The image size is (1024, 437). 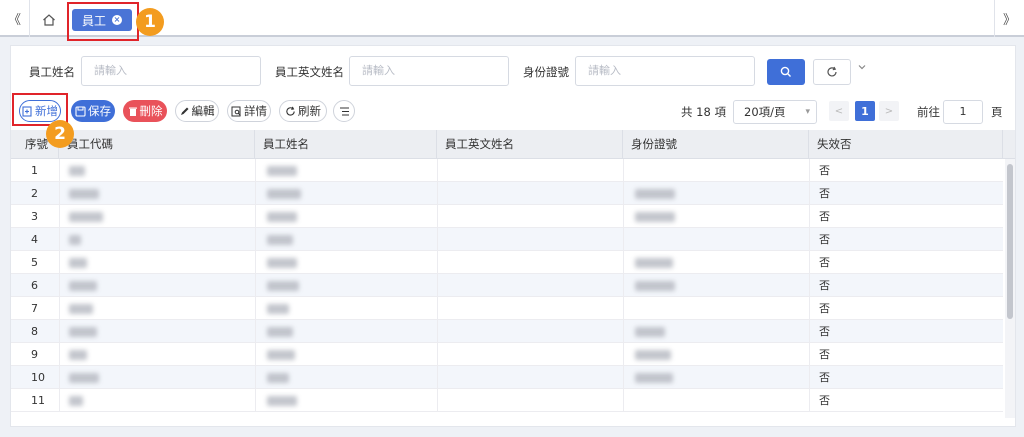 What do you see at coordinates (906, 144) in the screenshot?
I see `col-header-invalid: 失效否` at bounding box center [906, 144].